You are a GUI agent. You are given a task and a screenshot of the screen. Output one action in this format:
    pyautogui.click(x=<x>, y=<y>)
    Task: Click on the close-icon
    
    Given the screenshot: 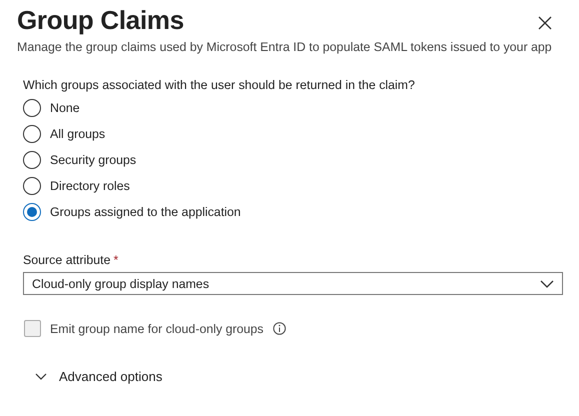 What is the action you would take?
    pyautogui.click(x=545, y=23)
    